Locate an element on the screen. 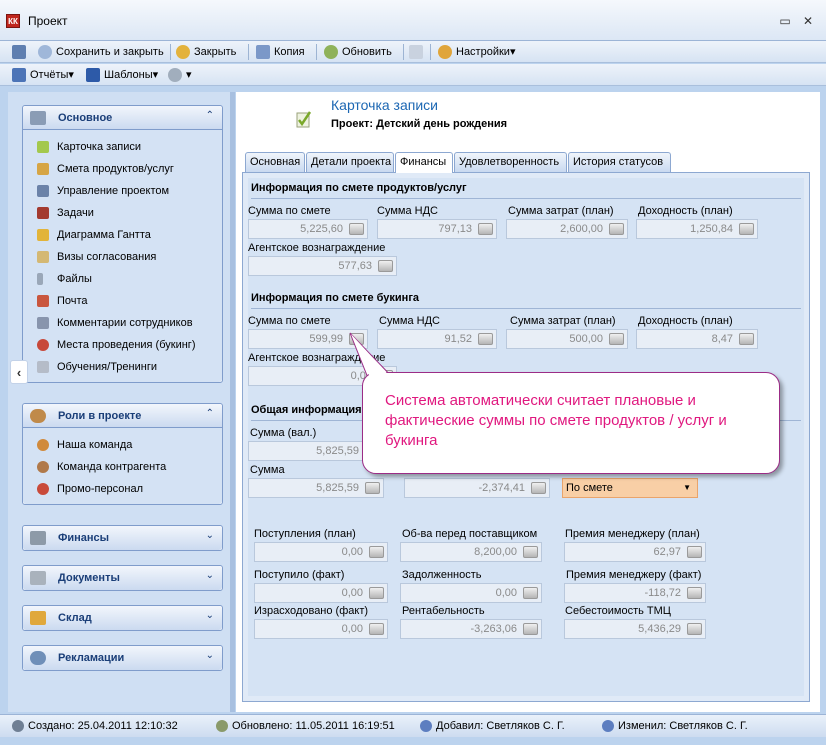  tab-satisfaction: Удовлетворенность is located at coordinates (510, 162).